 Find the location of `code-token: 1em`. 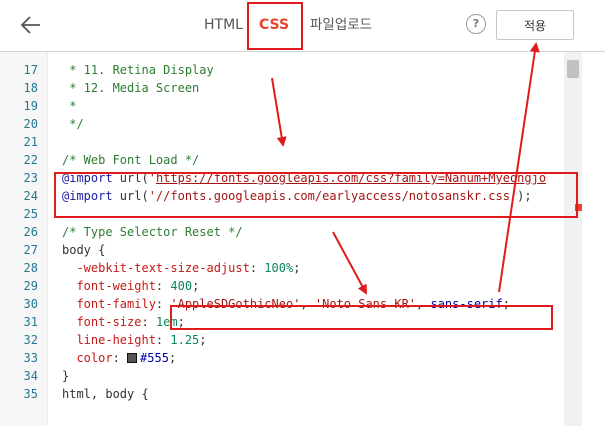

code-token: 1em is located at coordinates (166, 322).